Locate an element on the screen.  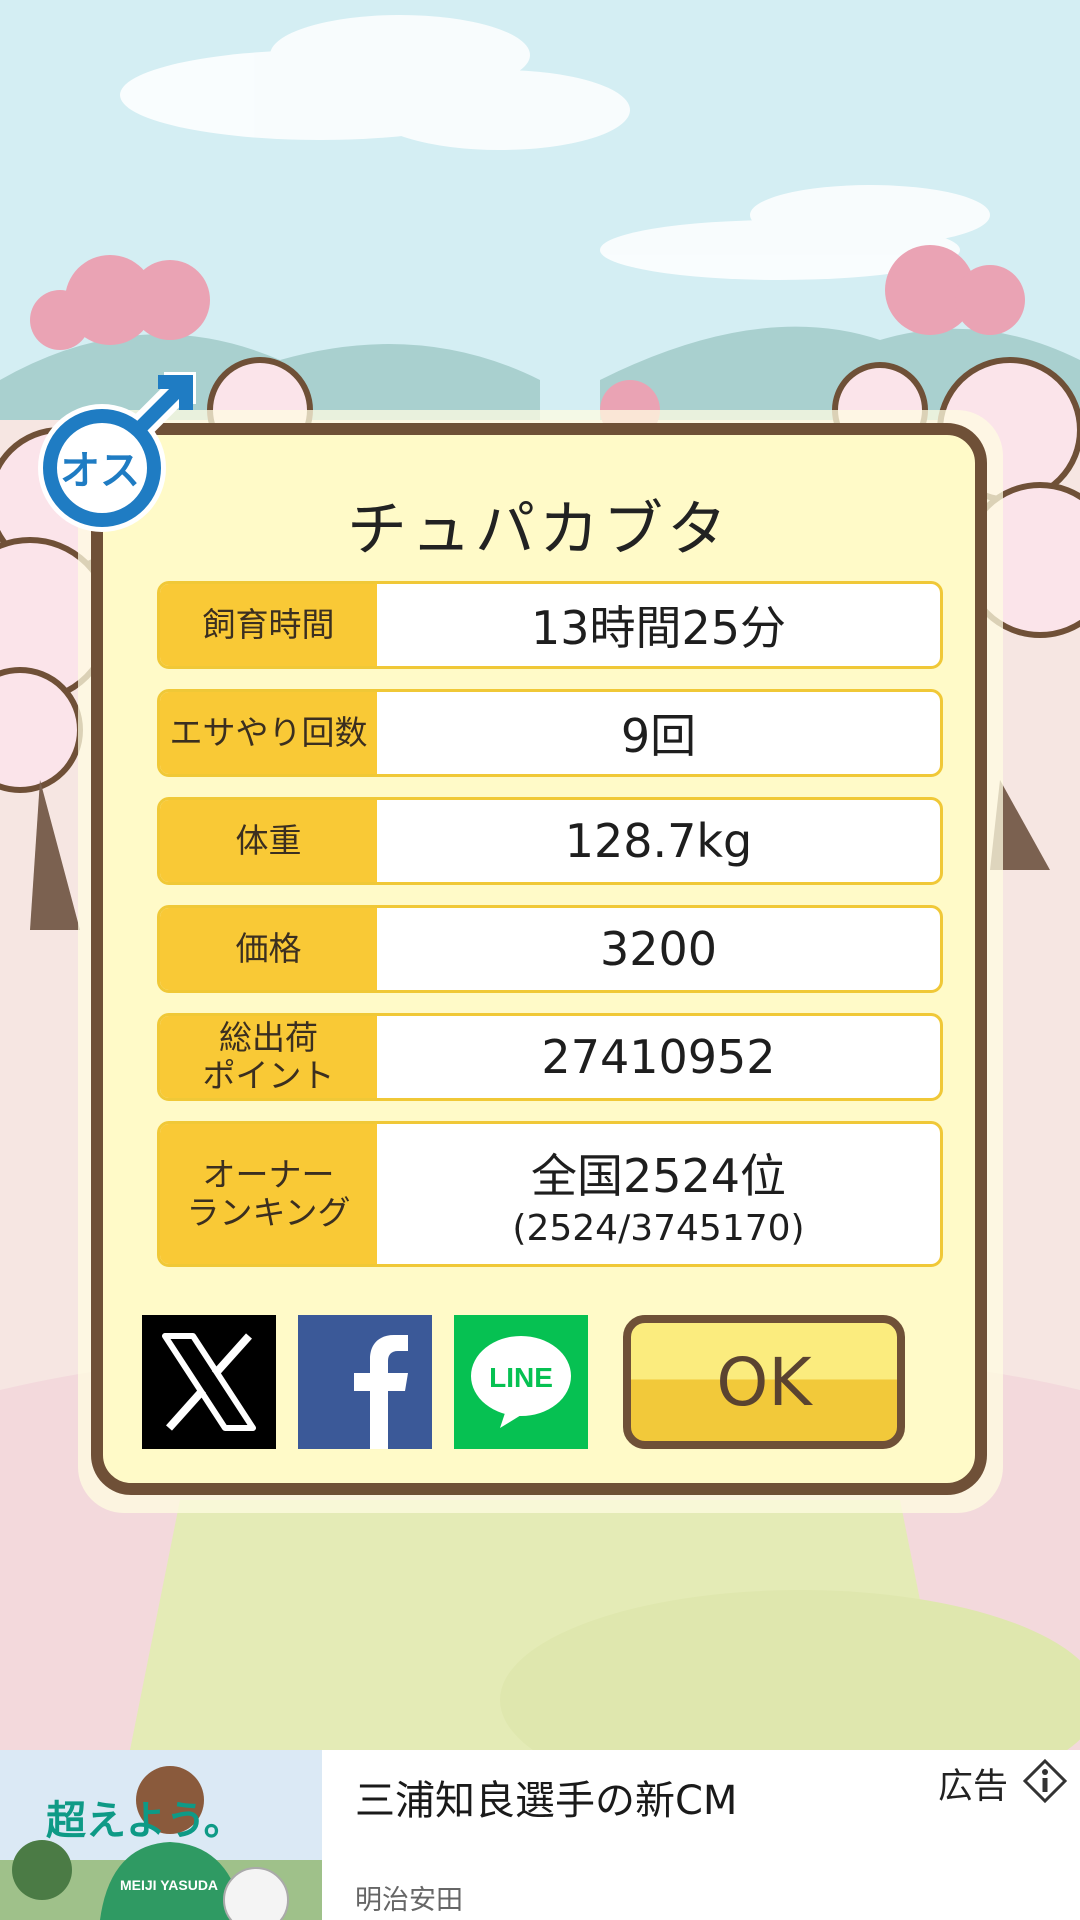
ad-headline: 三浦知良選手の新CM is located at coordinates (546, 1797).